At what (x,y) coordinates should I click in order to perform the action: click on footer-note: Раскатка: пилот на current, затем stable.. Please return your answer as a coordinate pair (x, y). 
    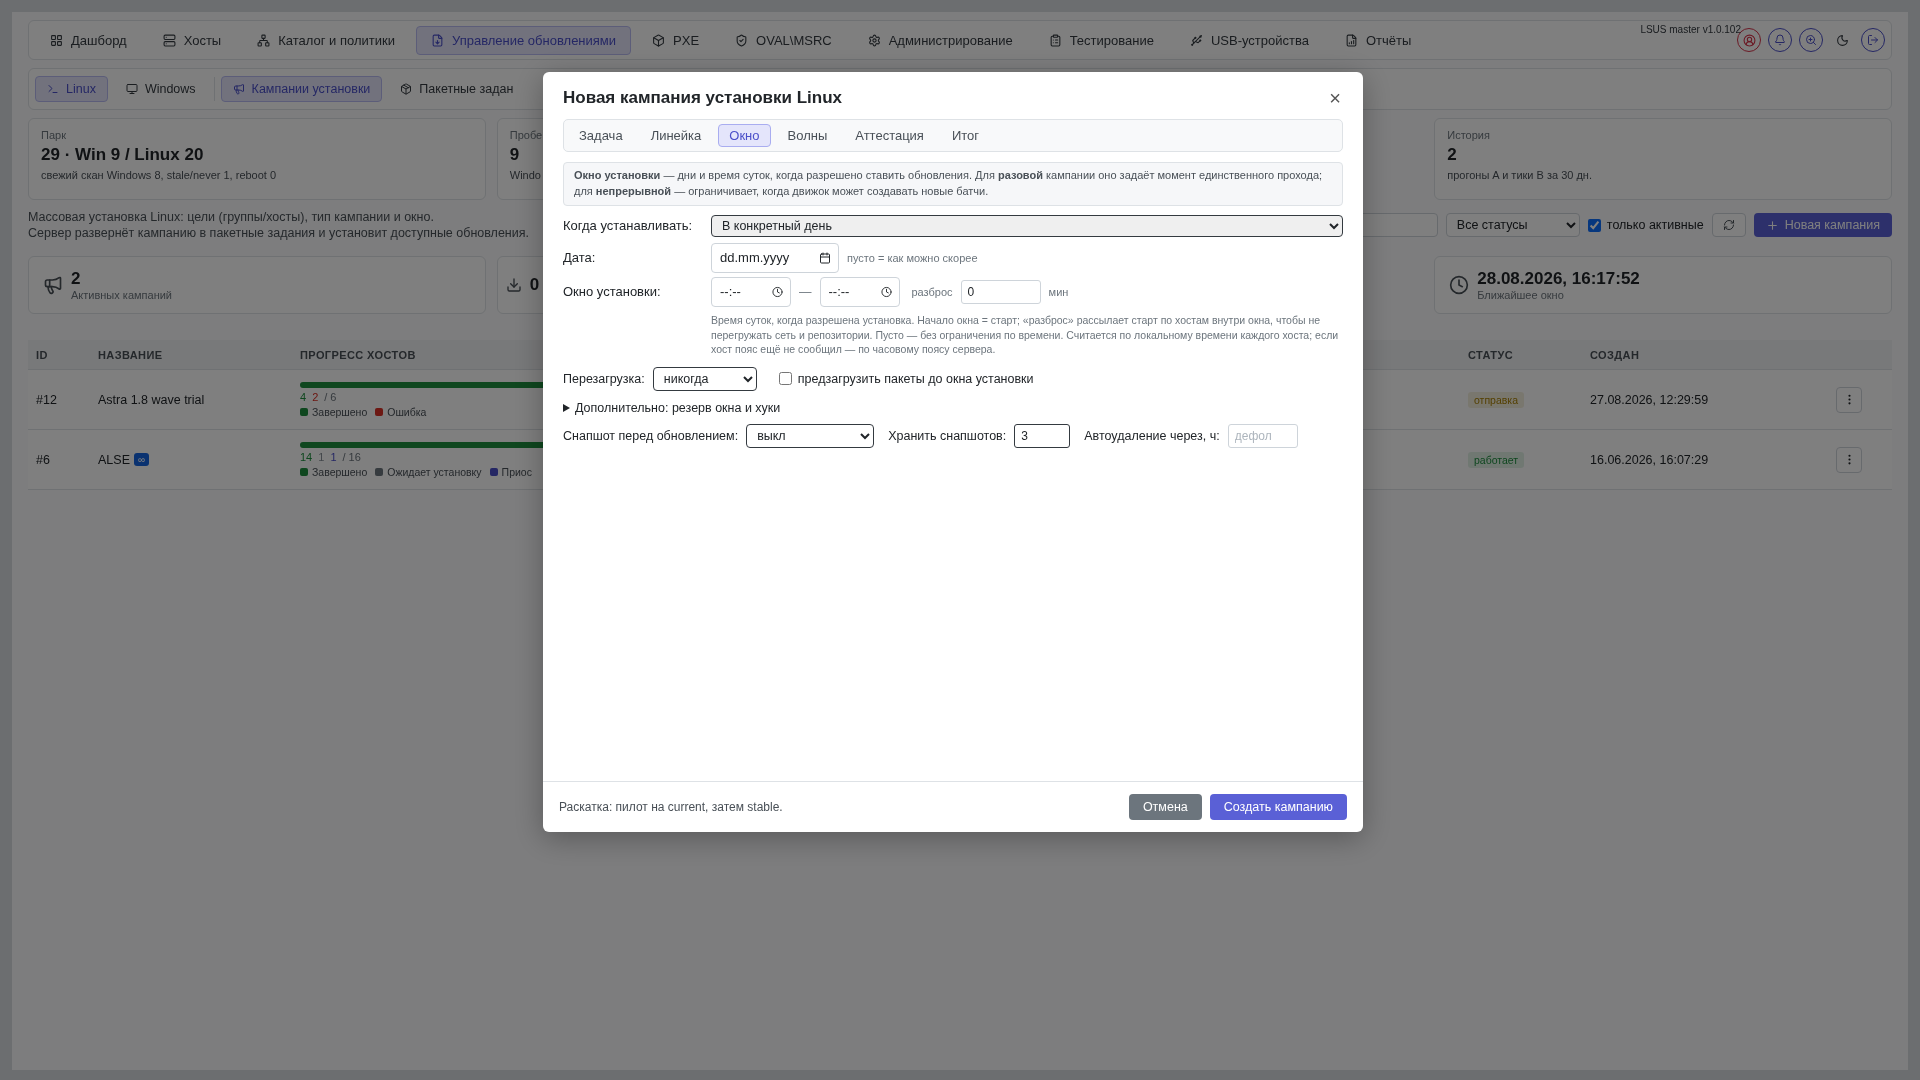
    Looking at the image, I should click on (671, 807).